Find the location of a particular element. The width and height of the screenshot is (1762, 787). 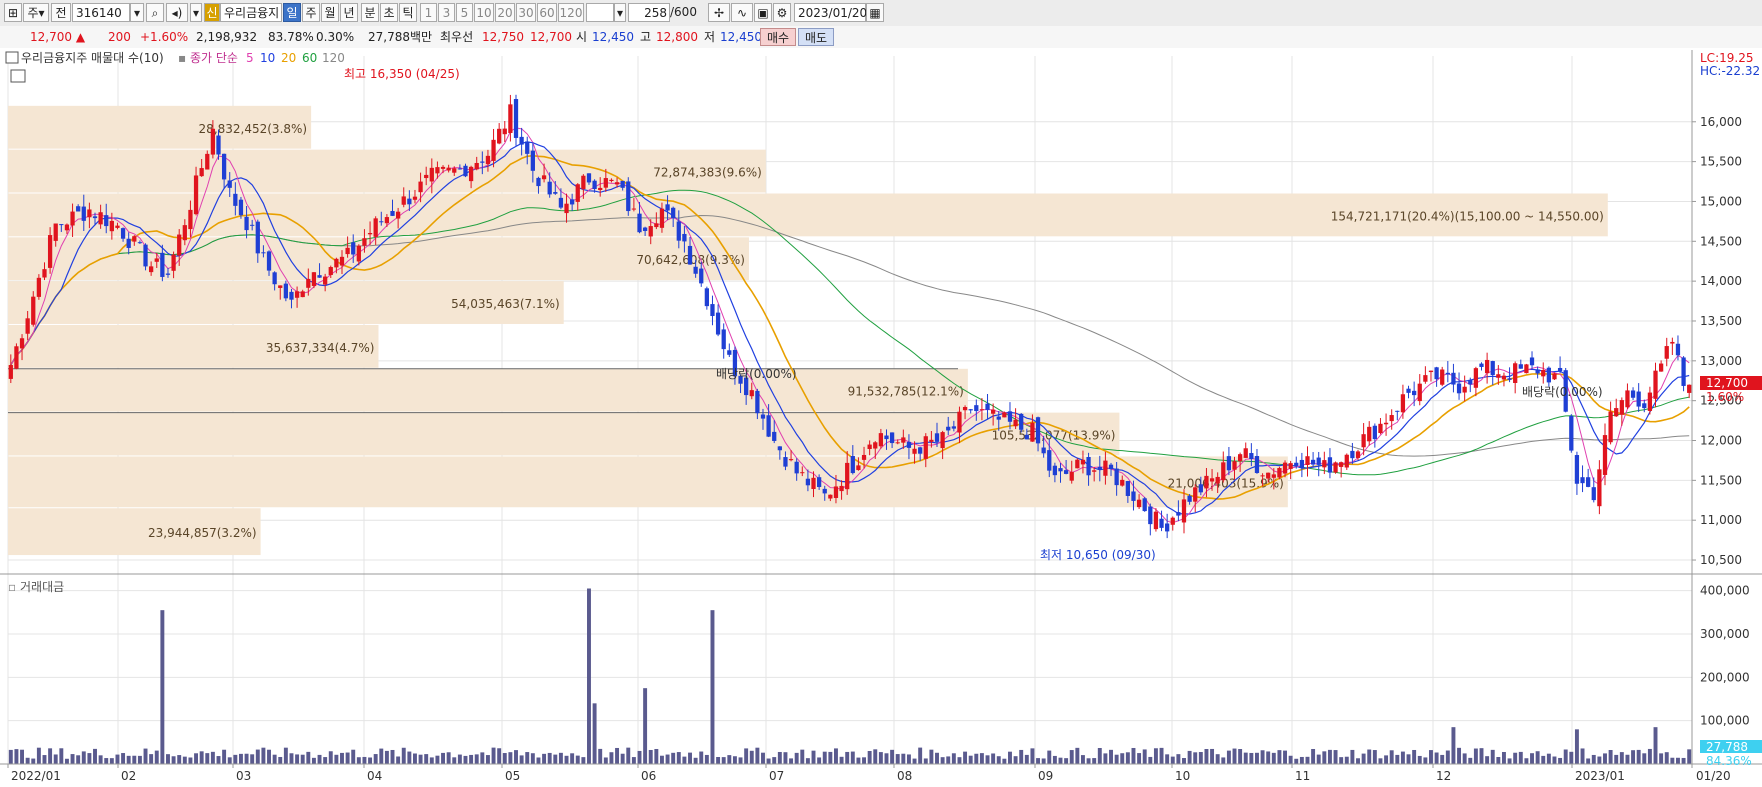

interval-120: 120 is located at coordinates (571, 12).